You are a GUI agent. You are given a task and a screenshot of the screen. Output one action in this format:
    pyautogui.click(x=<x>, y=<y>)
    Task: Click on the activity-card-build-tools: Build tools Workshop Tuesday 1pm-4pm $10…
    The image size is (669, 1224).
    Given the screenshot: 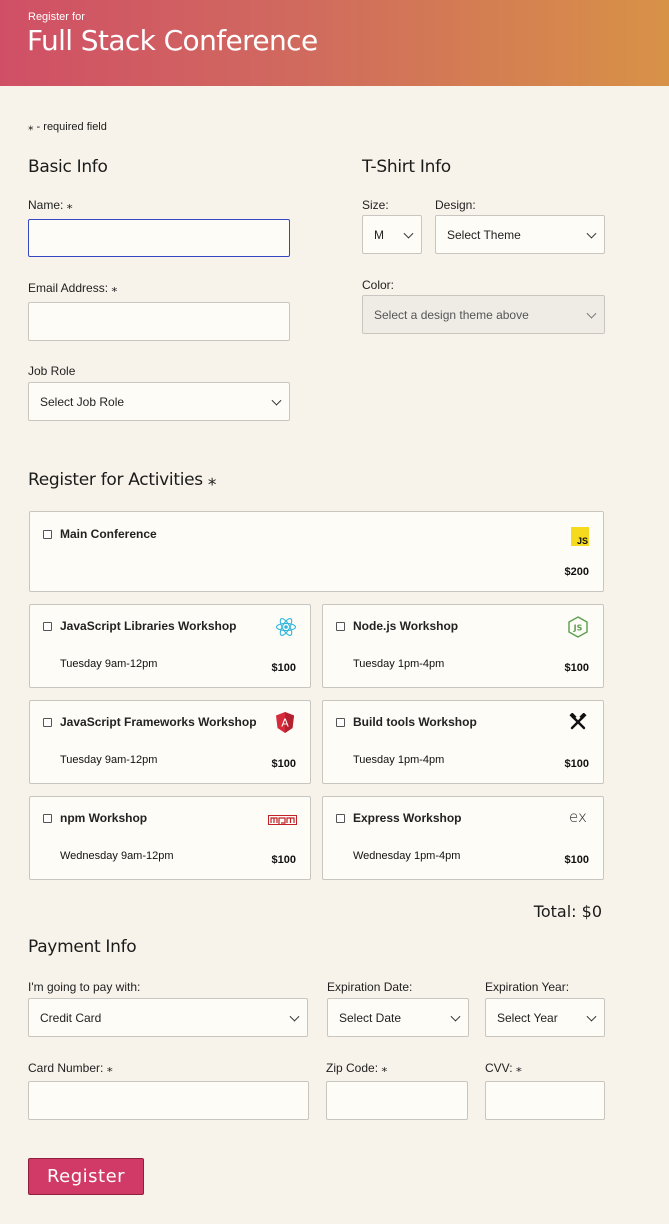 What is the action you would take?
    pyautogui.click(x=463, y=742)
    